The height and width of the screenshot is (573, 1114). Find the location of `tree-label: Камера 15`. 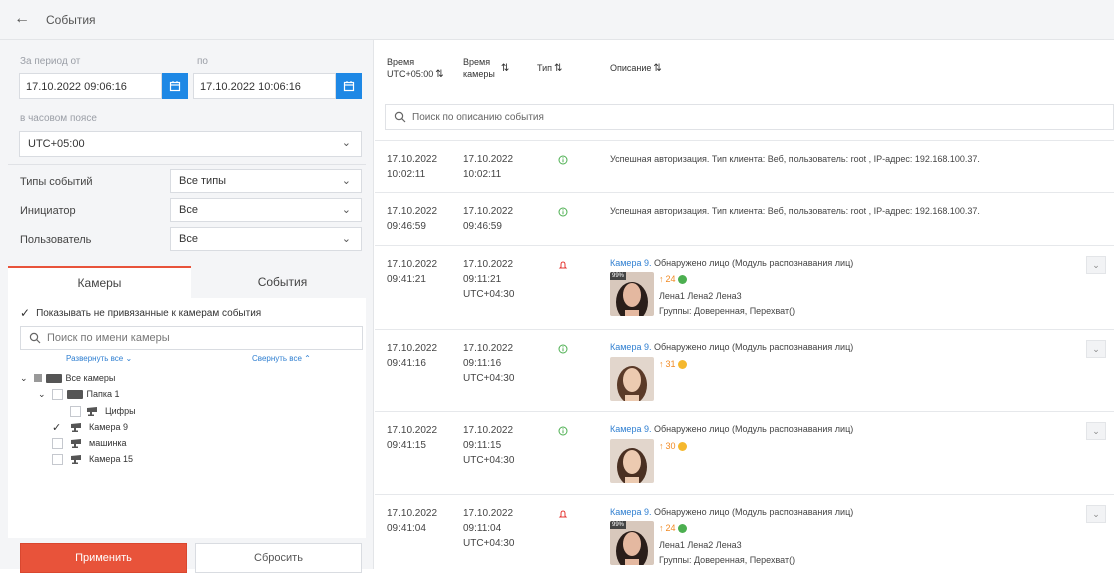

tree-label: Камера 15 is located at coordinates (111, 459).